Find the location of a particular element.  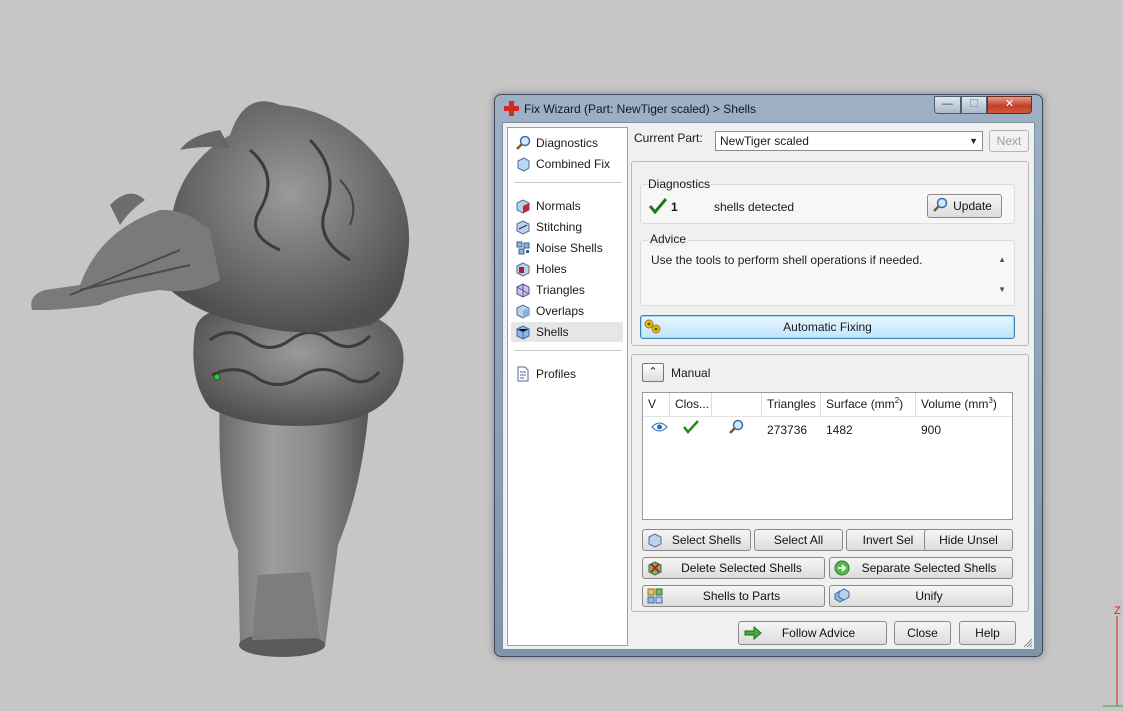

current-part-label: Current Part: is located at coordinates (668, 138).